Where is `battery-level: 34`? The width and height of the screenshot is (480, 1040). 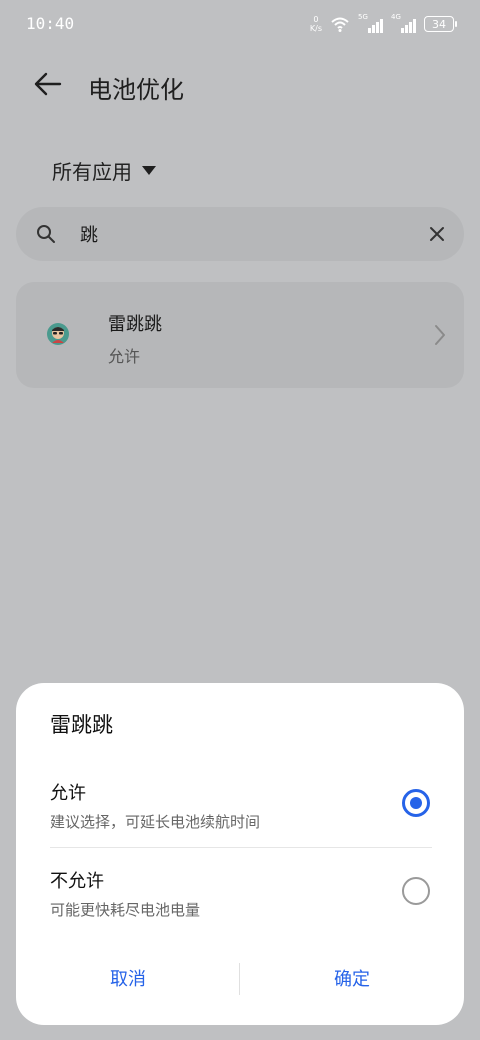
battery-level: 34 is located at coordinates (439, 24).